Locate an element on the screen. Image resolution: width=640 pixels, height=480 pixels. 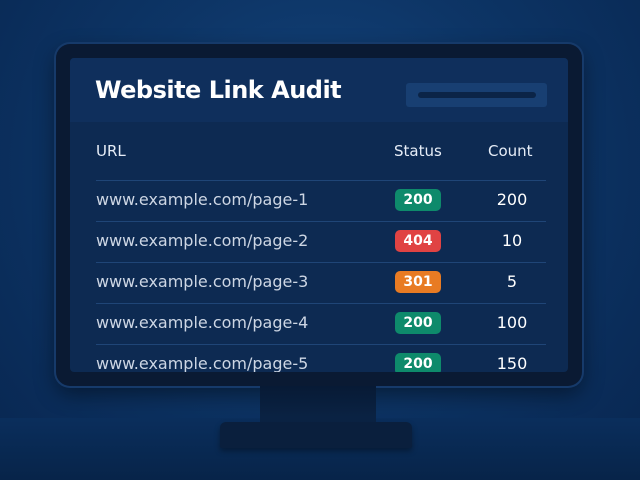
url-cell: www.example.com/page-1 is located at coordinates (202, 199).